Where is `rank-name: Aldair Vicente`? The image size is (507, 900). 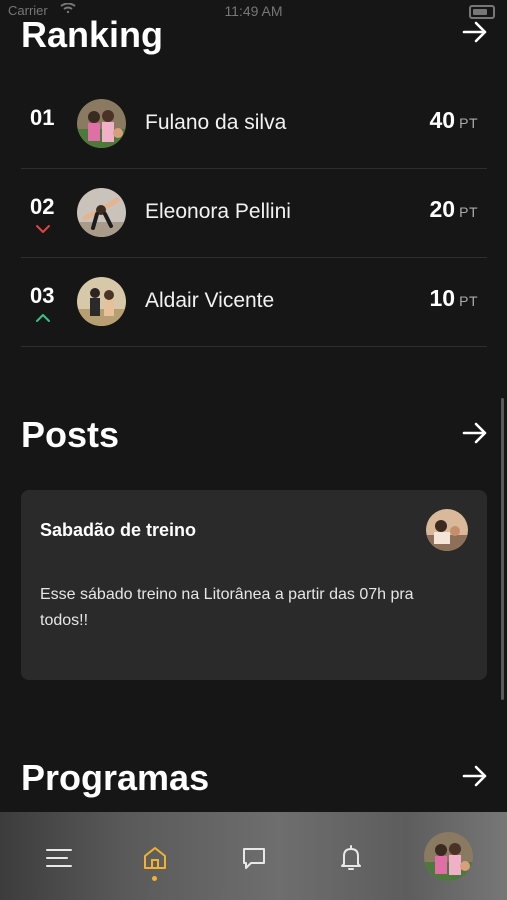 rank-name: Aldair Vicente is located at coordinates (210, 300).